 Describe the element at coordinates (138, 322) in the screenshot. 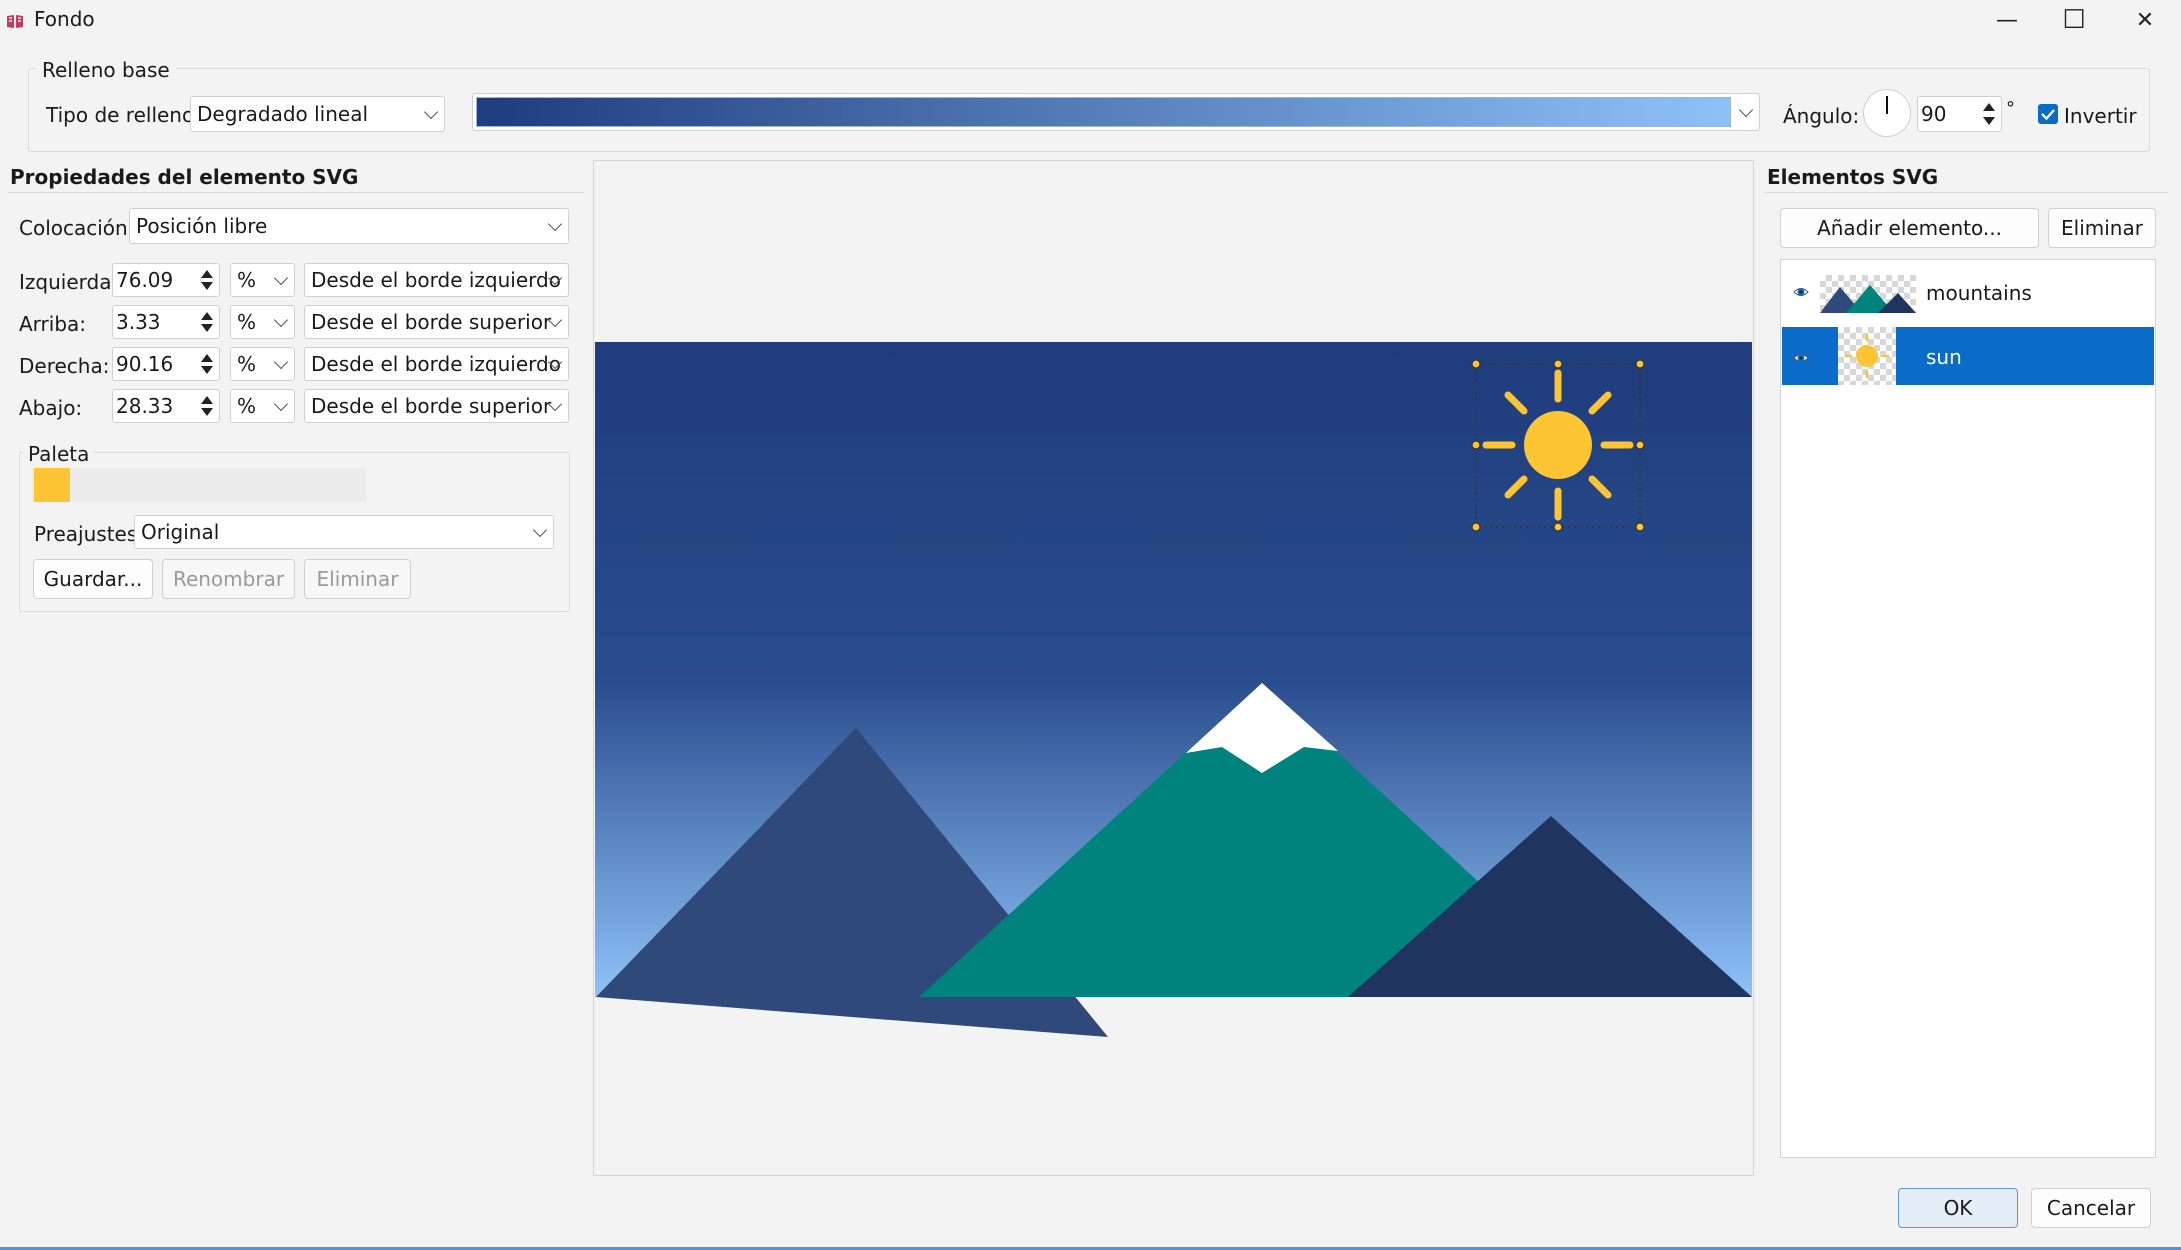

I see `top-value: 3.33` at that location.